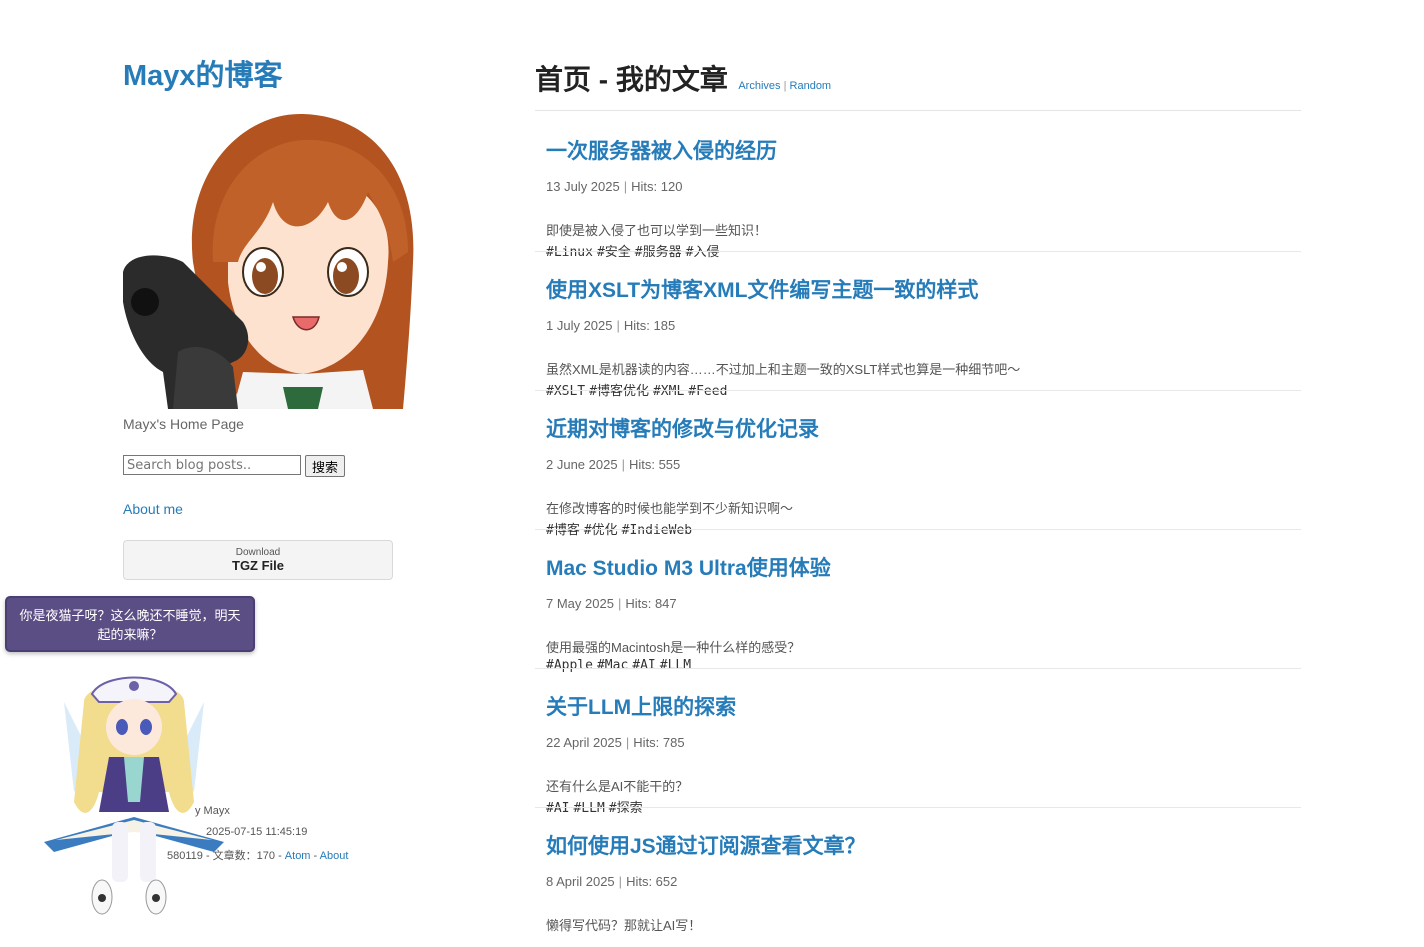 The image size is (1424, 947). I want to click on download-label-big: TGZ File, so click(258, 565).